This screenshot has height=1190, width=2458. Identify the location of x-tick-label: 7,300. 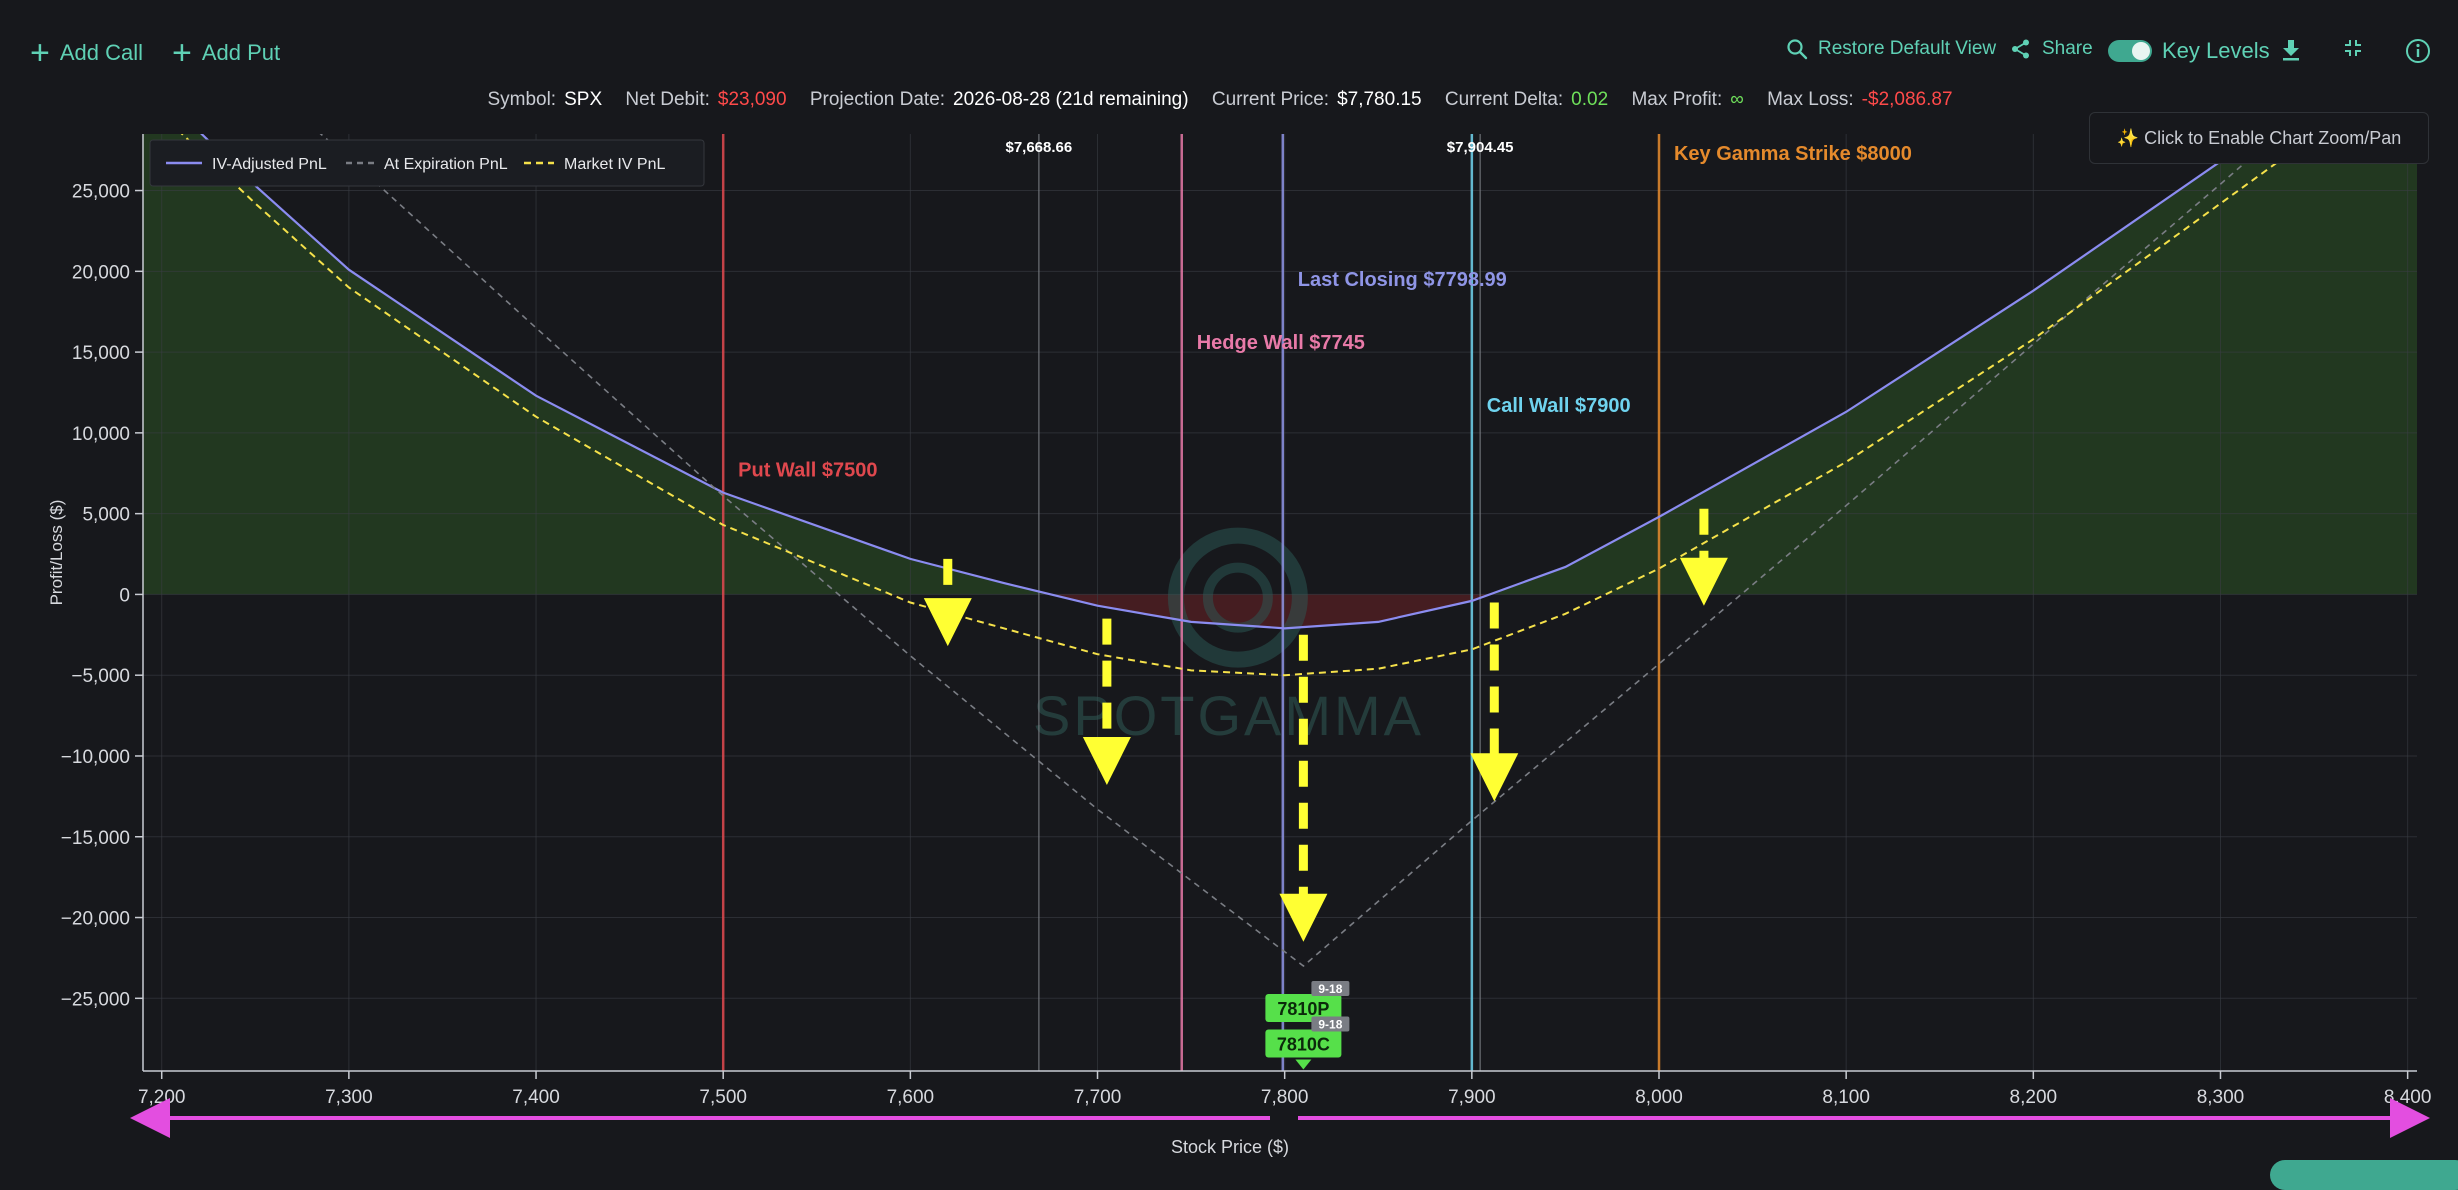
(349, 1097).